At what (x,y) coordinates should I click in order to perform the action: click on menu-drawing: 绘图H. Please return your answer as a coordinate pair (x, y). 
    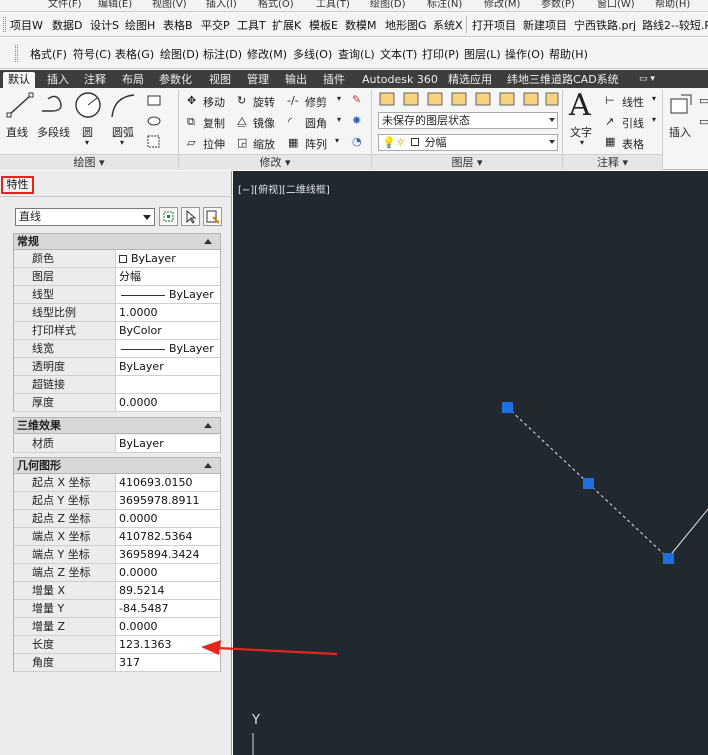
    Looking at the image, I should click on (140, 25).